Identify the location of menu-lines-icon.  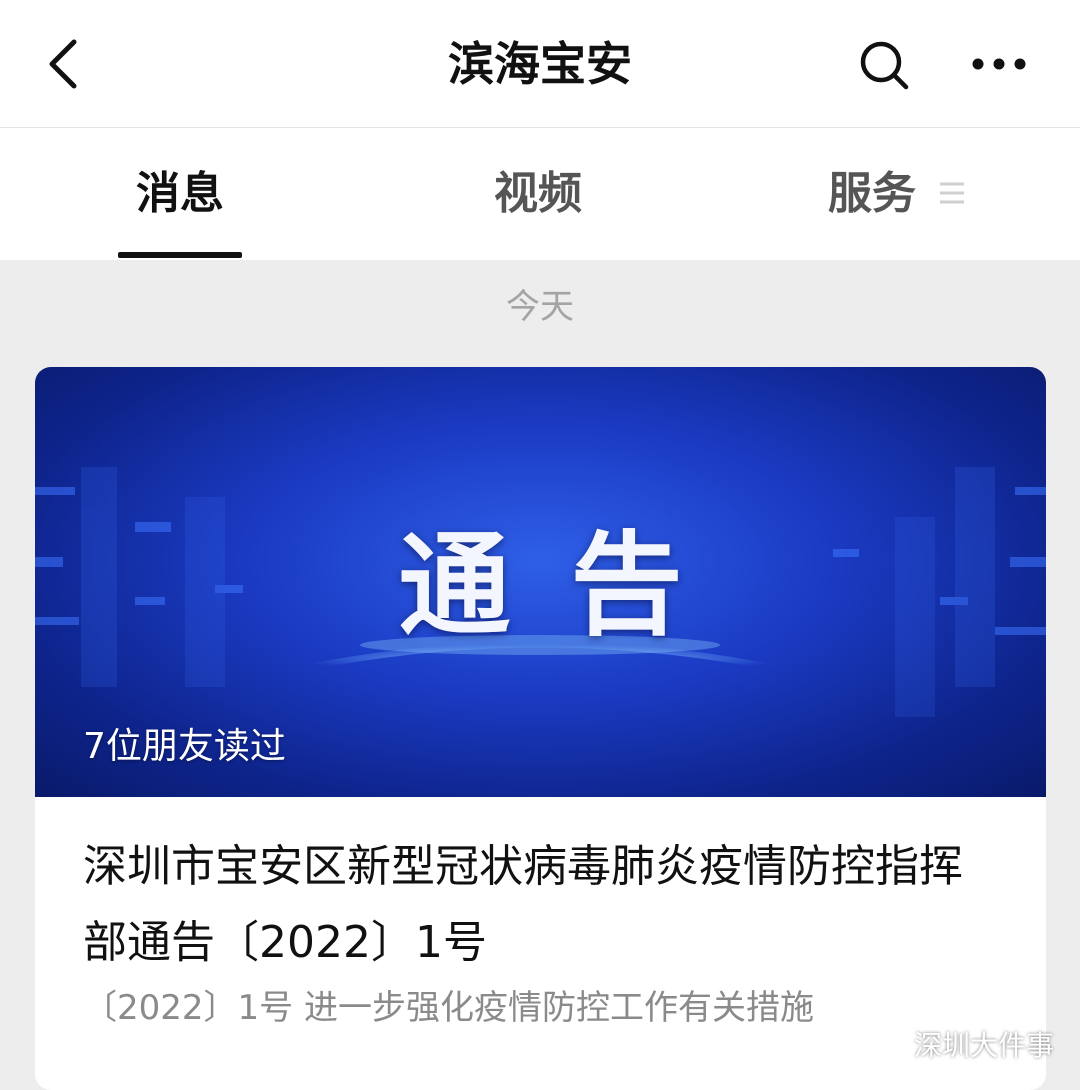
(952, 193).